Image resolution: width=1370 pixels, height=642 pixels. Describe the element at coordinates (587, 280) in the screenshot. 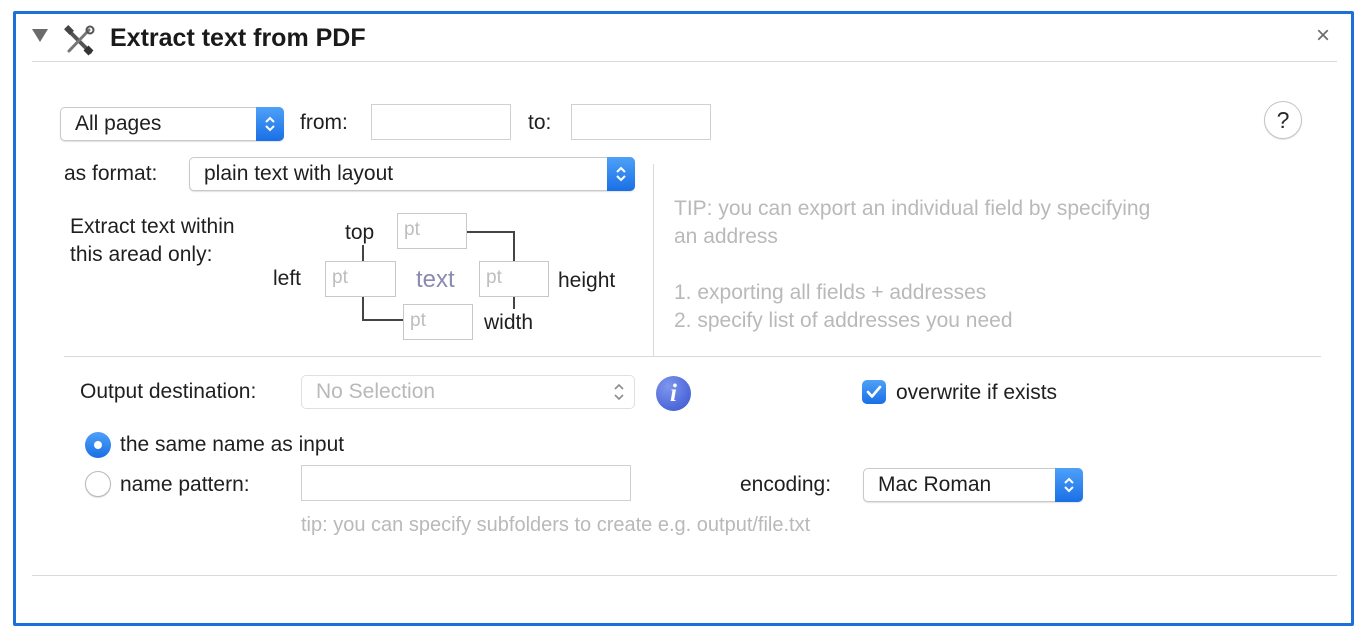

I see `height-label: height` at that location.